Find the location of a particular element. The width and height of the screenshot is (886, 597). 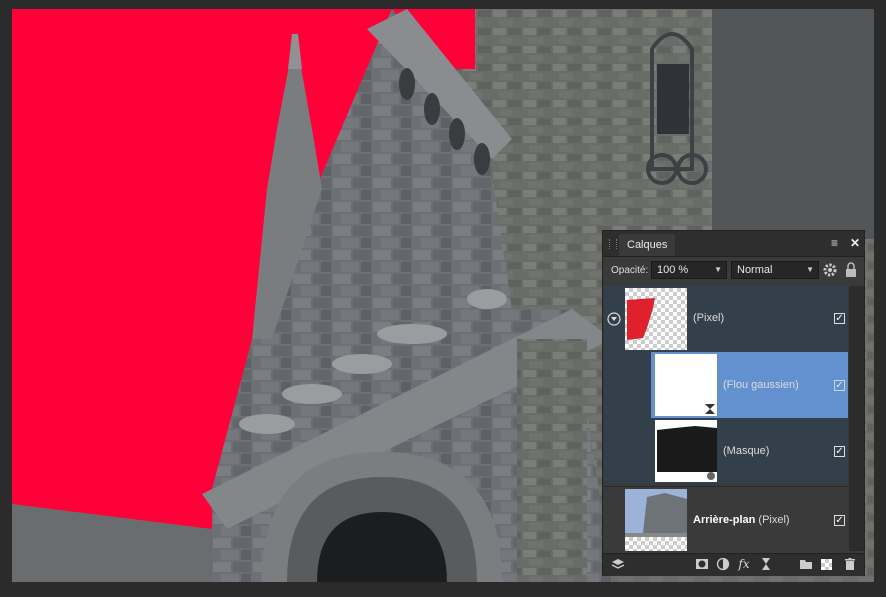

lock-icon is located at coordinates (851, 270).